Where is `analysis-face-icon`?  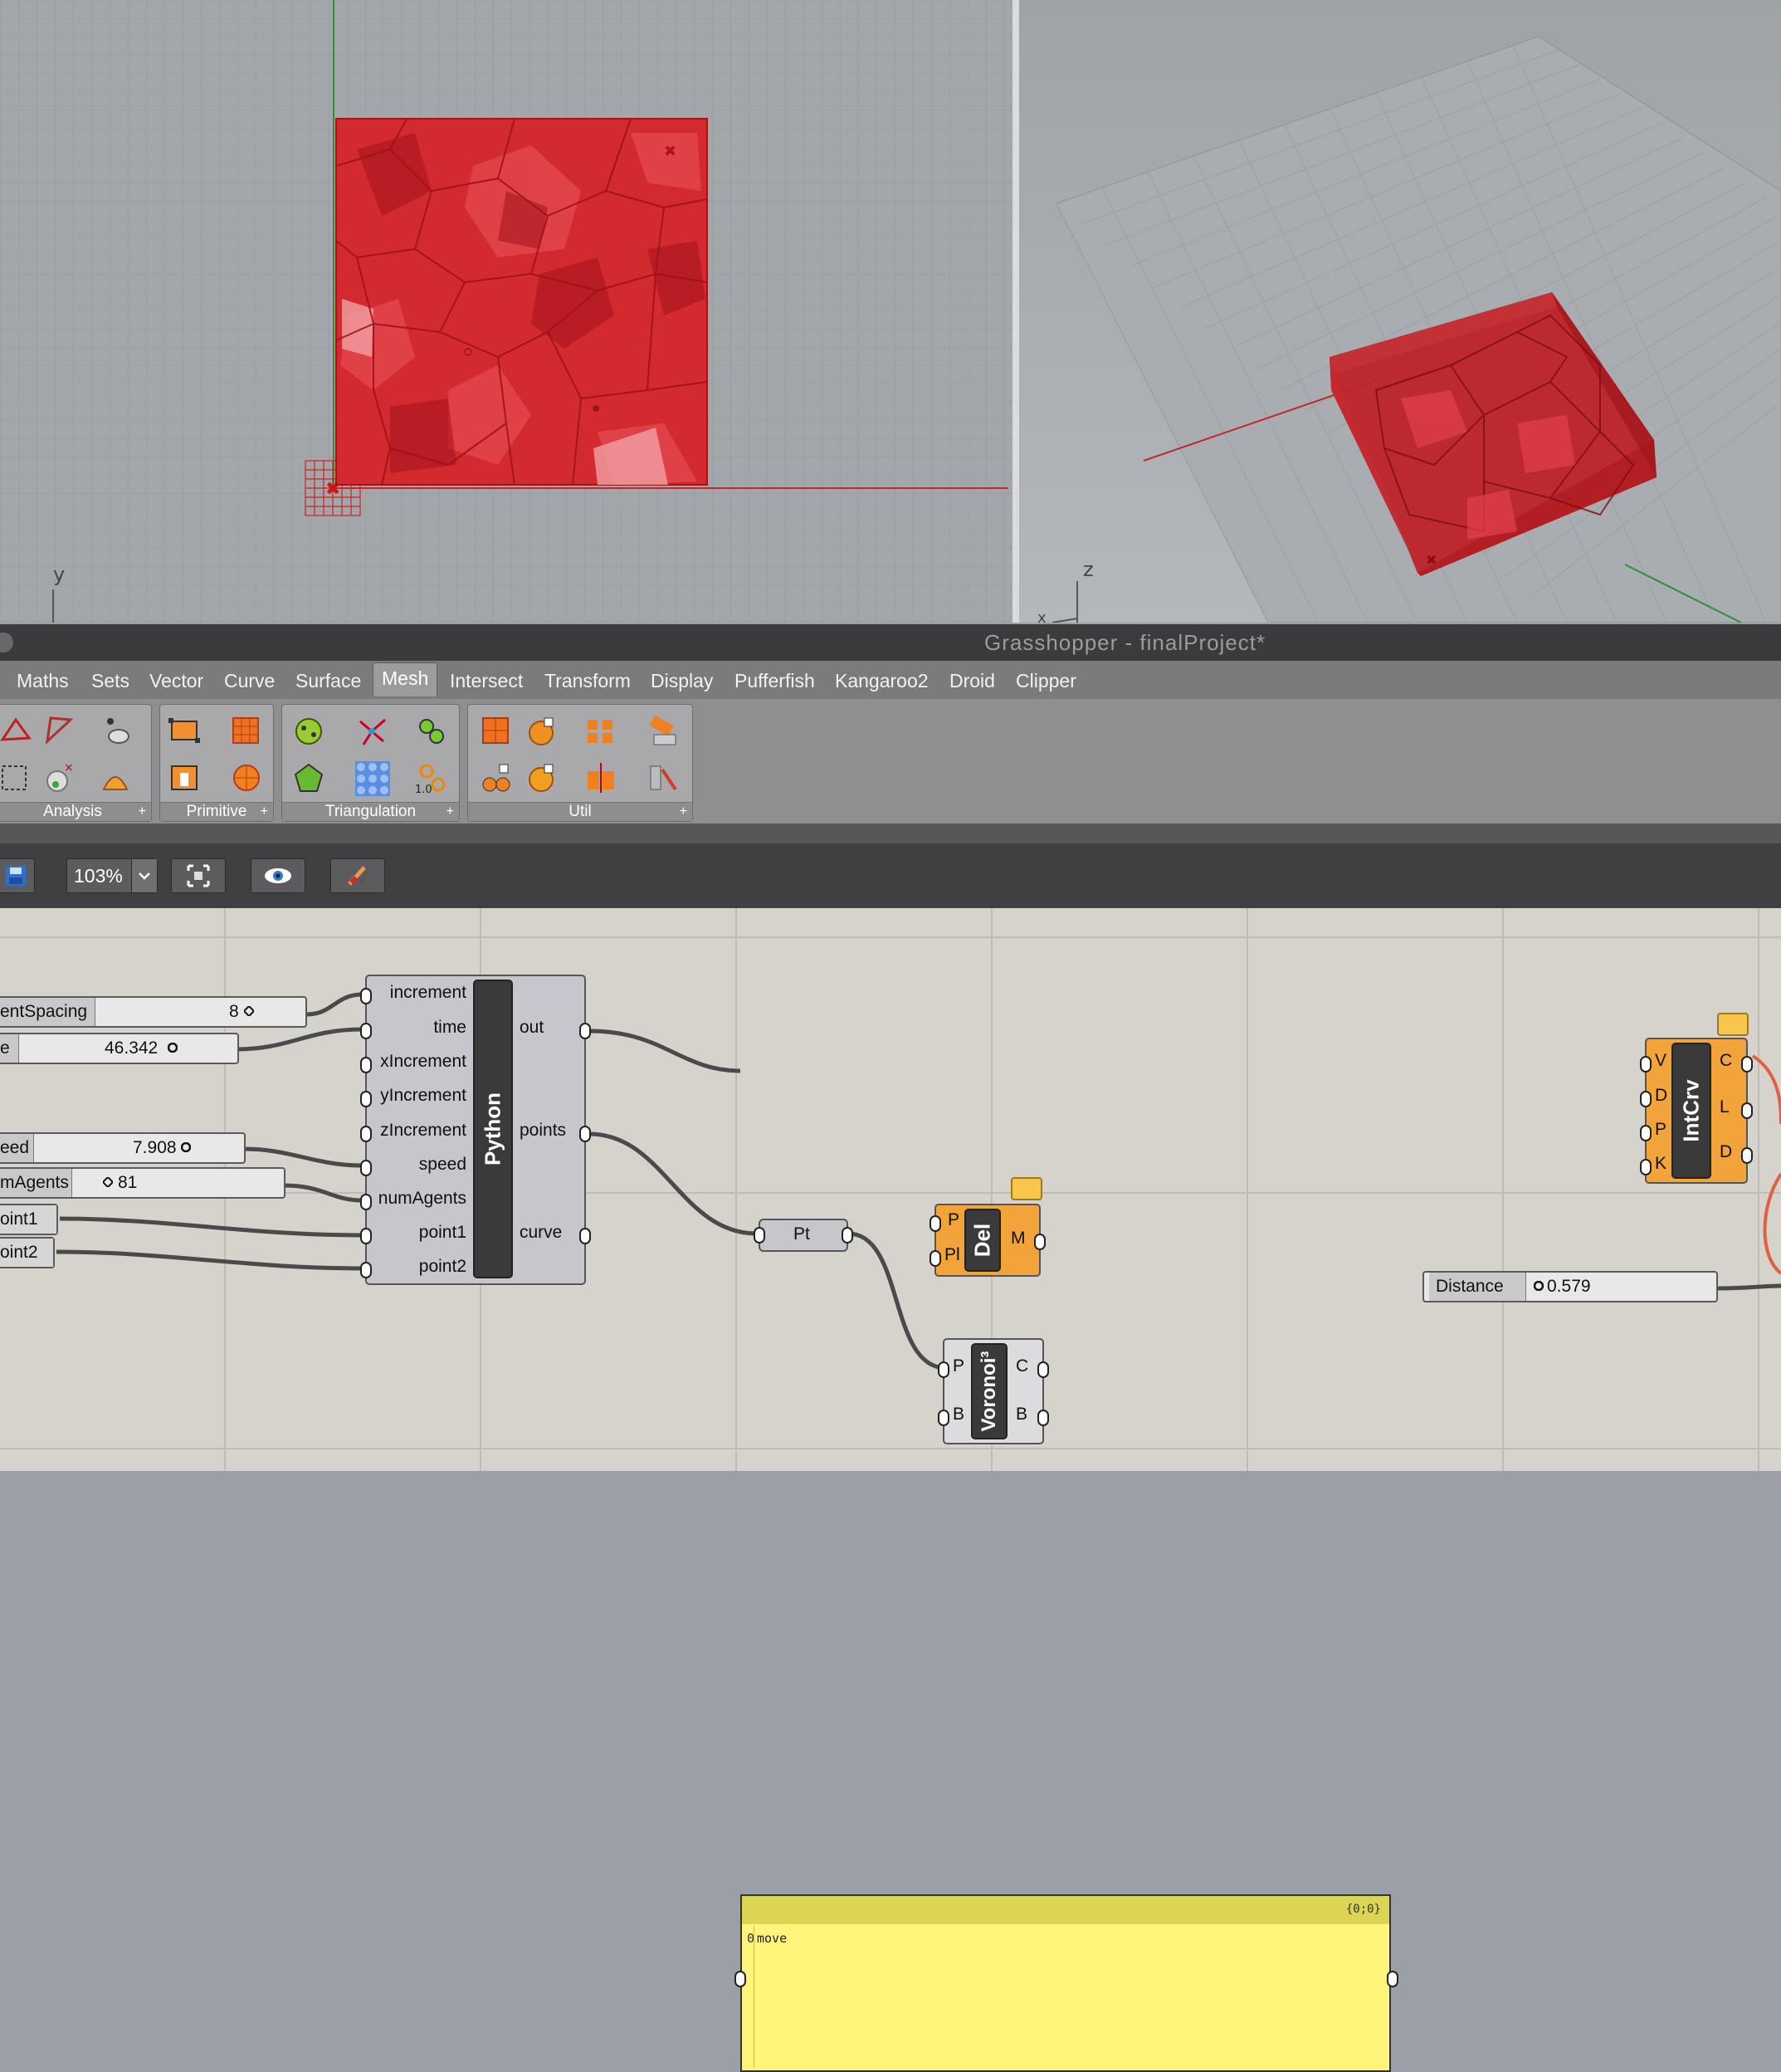 analysis-face-icon is located at coordinates (115, 730).